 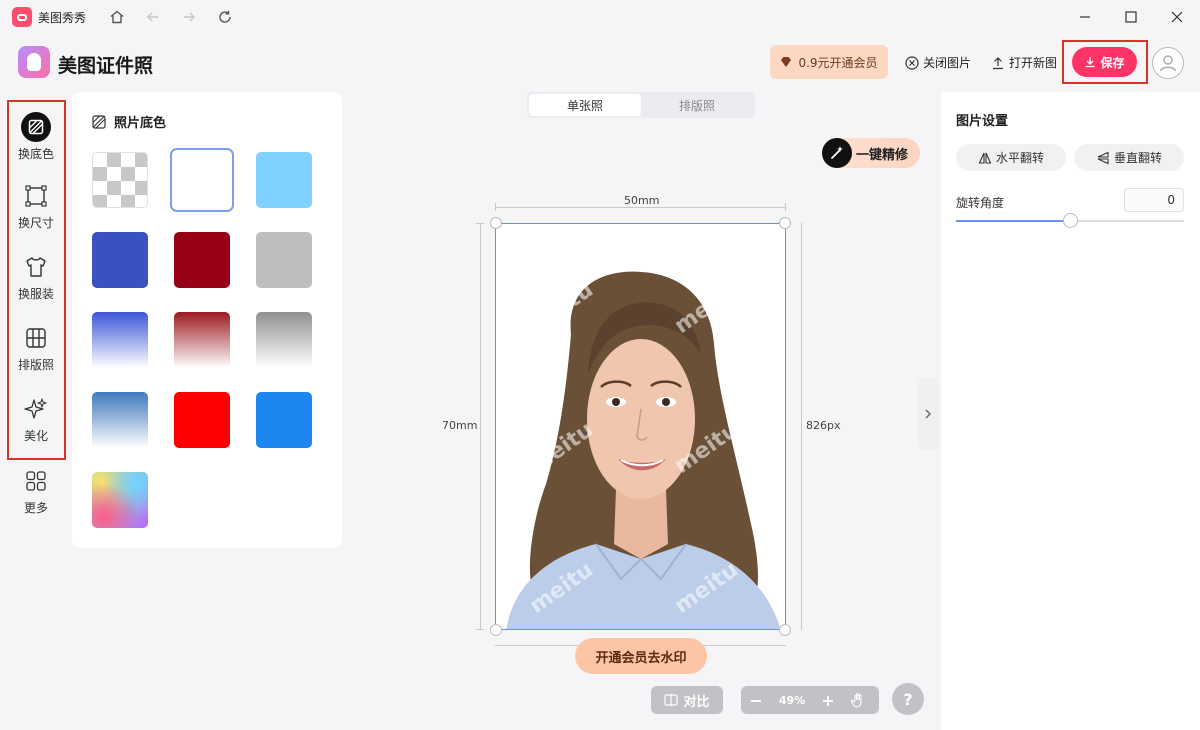 What do you see at coordinates (202, 420) in the screenshot?
I see `swatch-red` at bounding box center [202, 420].